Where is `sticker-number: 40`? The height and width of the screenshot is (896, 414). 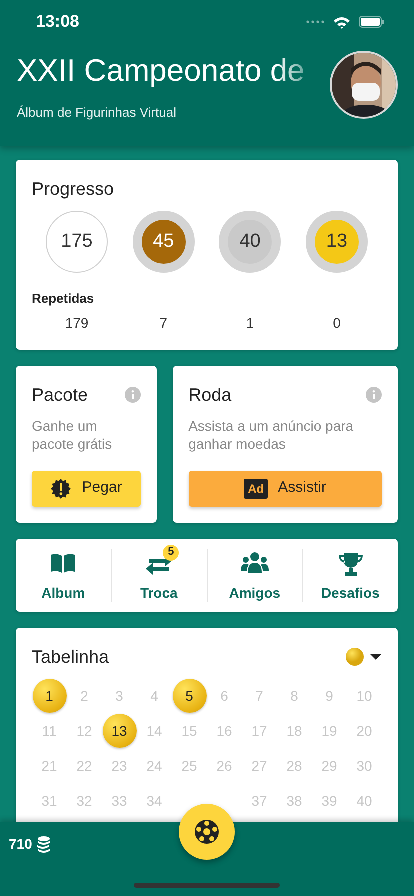 sticker-number: 40 is located at coordinates (364, 801).